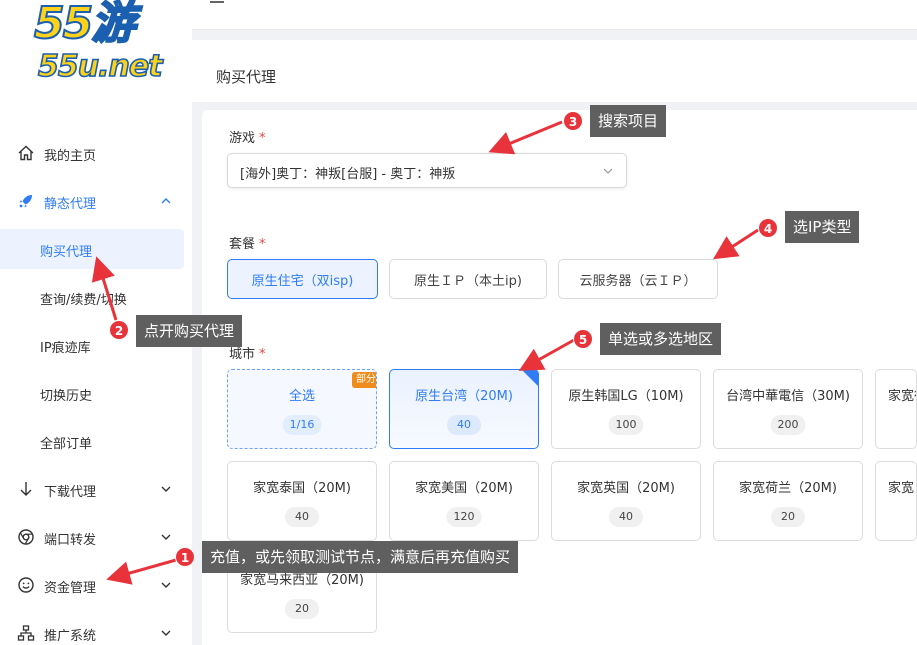 The image size is (917, 645). I want to click on annotation-number-3: 3, so click(573, 121).